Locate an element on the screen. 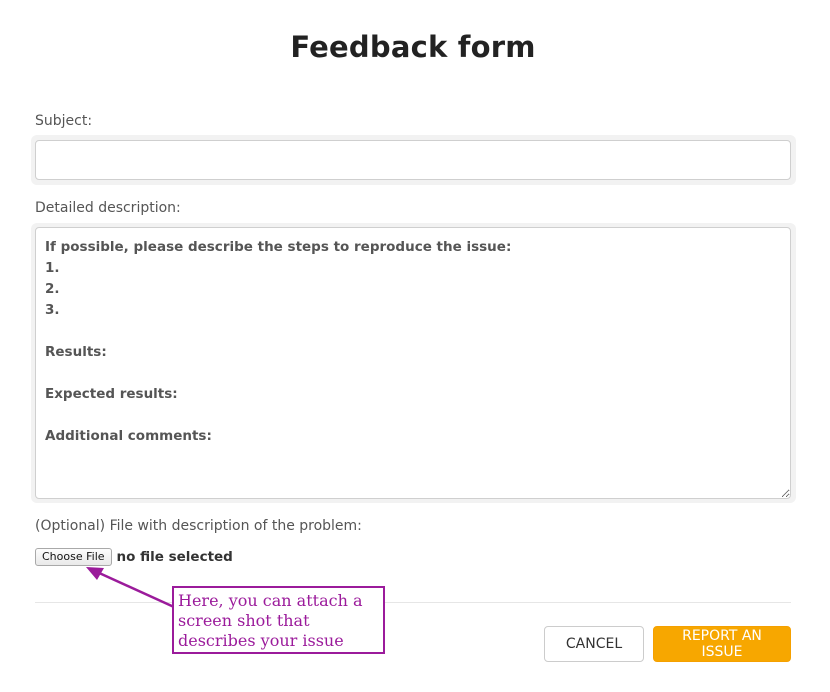  file-status-text: no file selected is located at coordinates (174, 557).